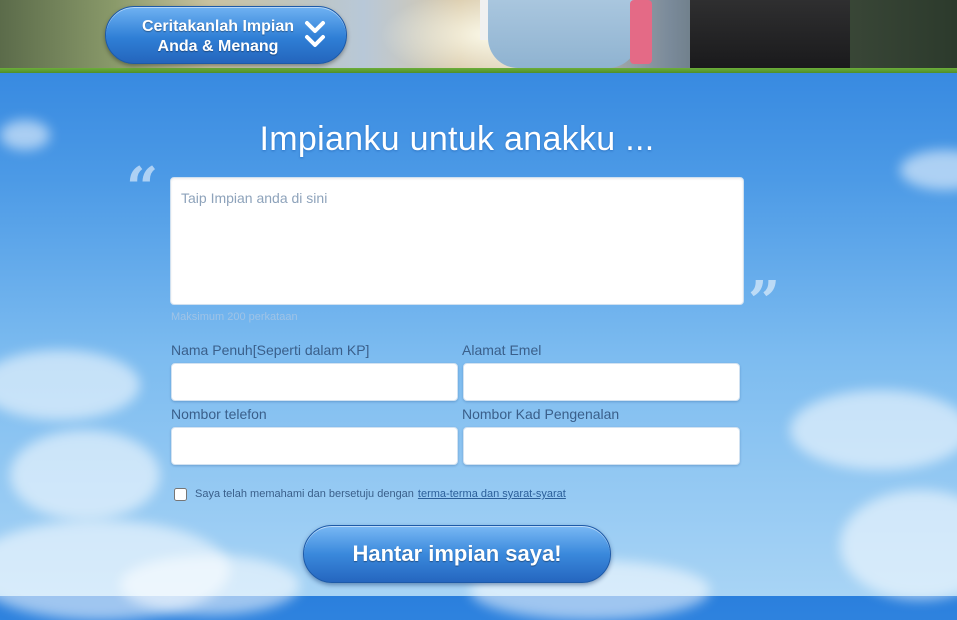 The height and width of the screenshot is (620, 957). What do you see at coordinates (641, 32) in the screenshot?
I see `banner-backpack-strap` at bounding box center [641, 32].